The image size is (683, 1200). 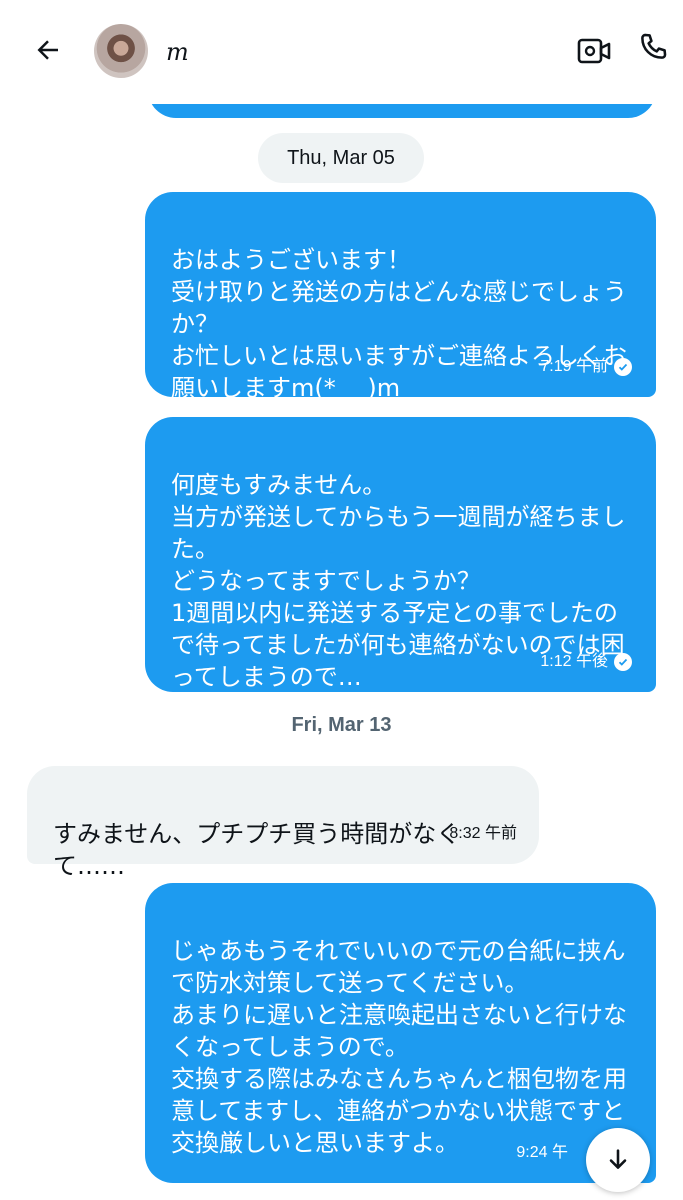 I want to click on video-call-icon, so click(x=594, y=51).